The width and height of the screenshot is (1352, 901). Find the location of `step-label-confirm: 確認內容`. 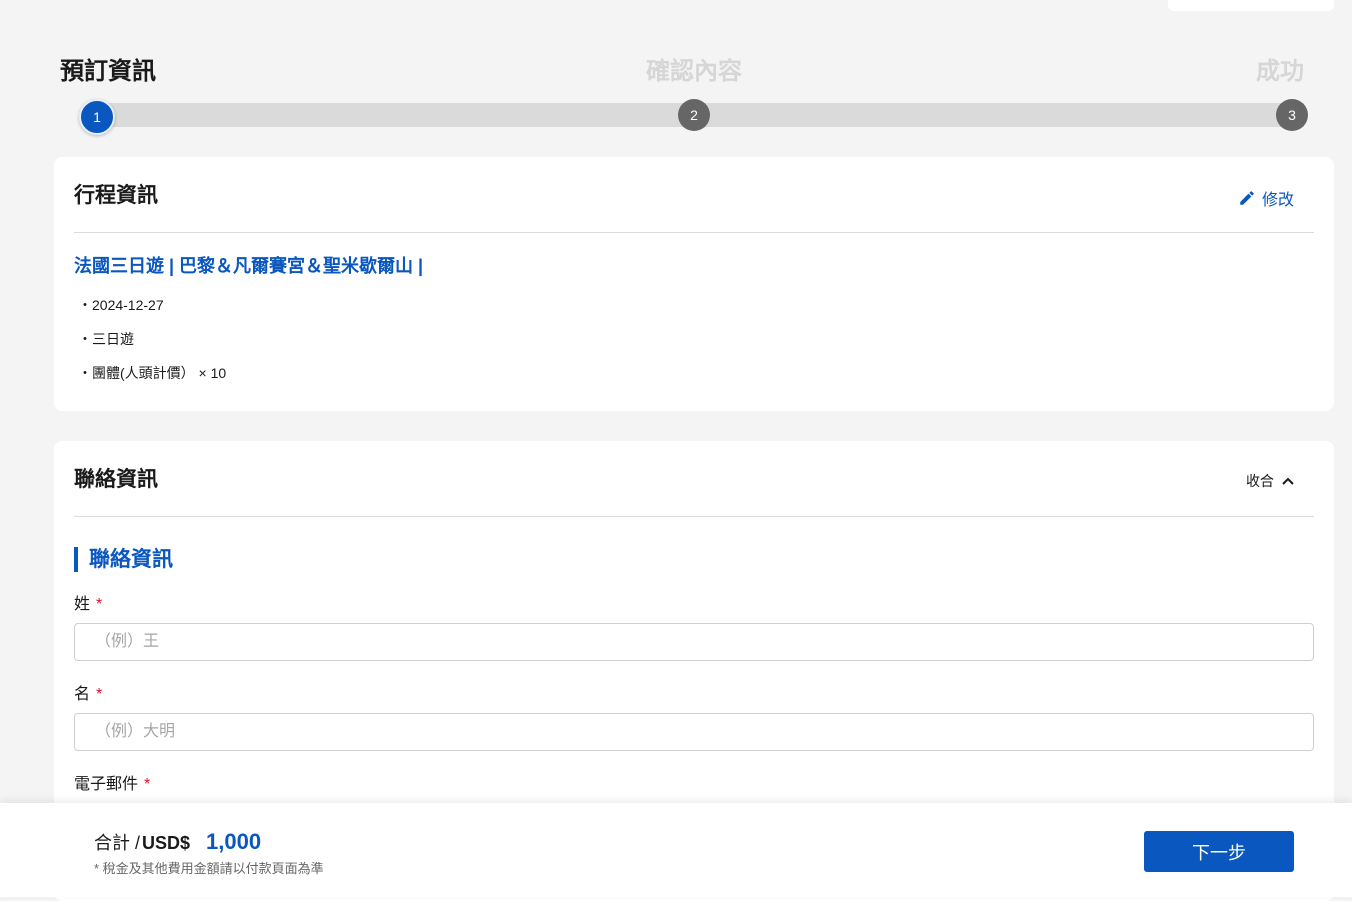

step-label-confirm: 確認內容 is located at coordinates (694, 71).